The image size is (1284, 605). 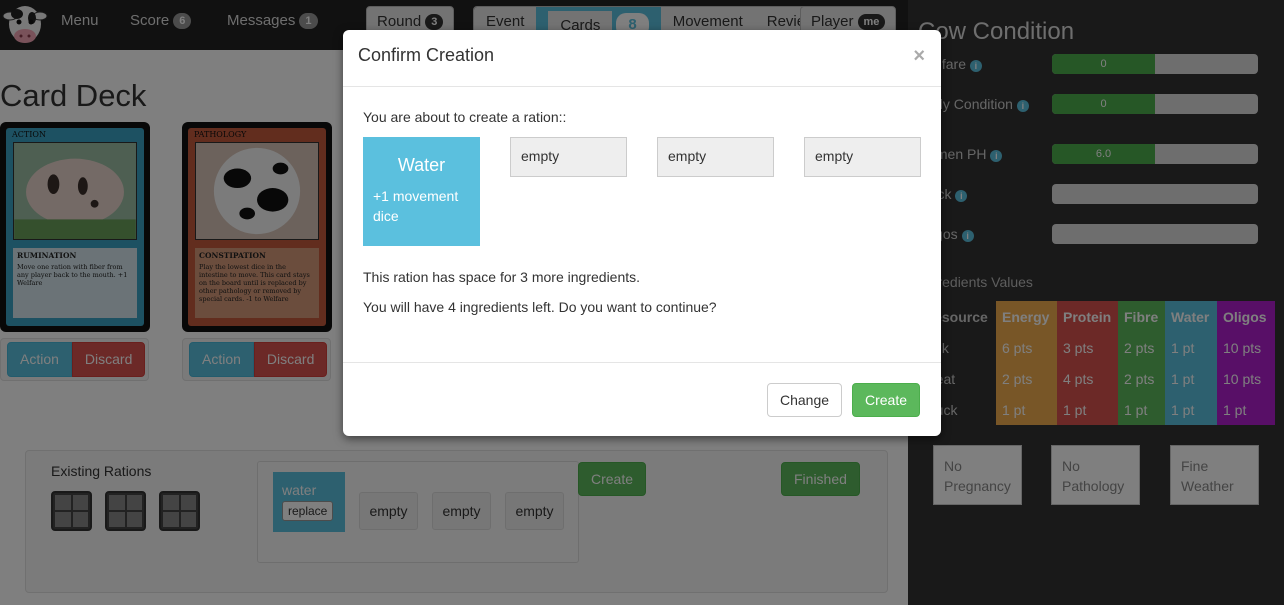 What do you see at coordinates (465, 117) in the screenshot?
I see `modal-intro-text: You are about to create a ration::` at bounding box center [465, 117].